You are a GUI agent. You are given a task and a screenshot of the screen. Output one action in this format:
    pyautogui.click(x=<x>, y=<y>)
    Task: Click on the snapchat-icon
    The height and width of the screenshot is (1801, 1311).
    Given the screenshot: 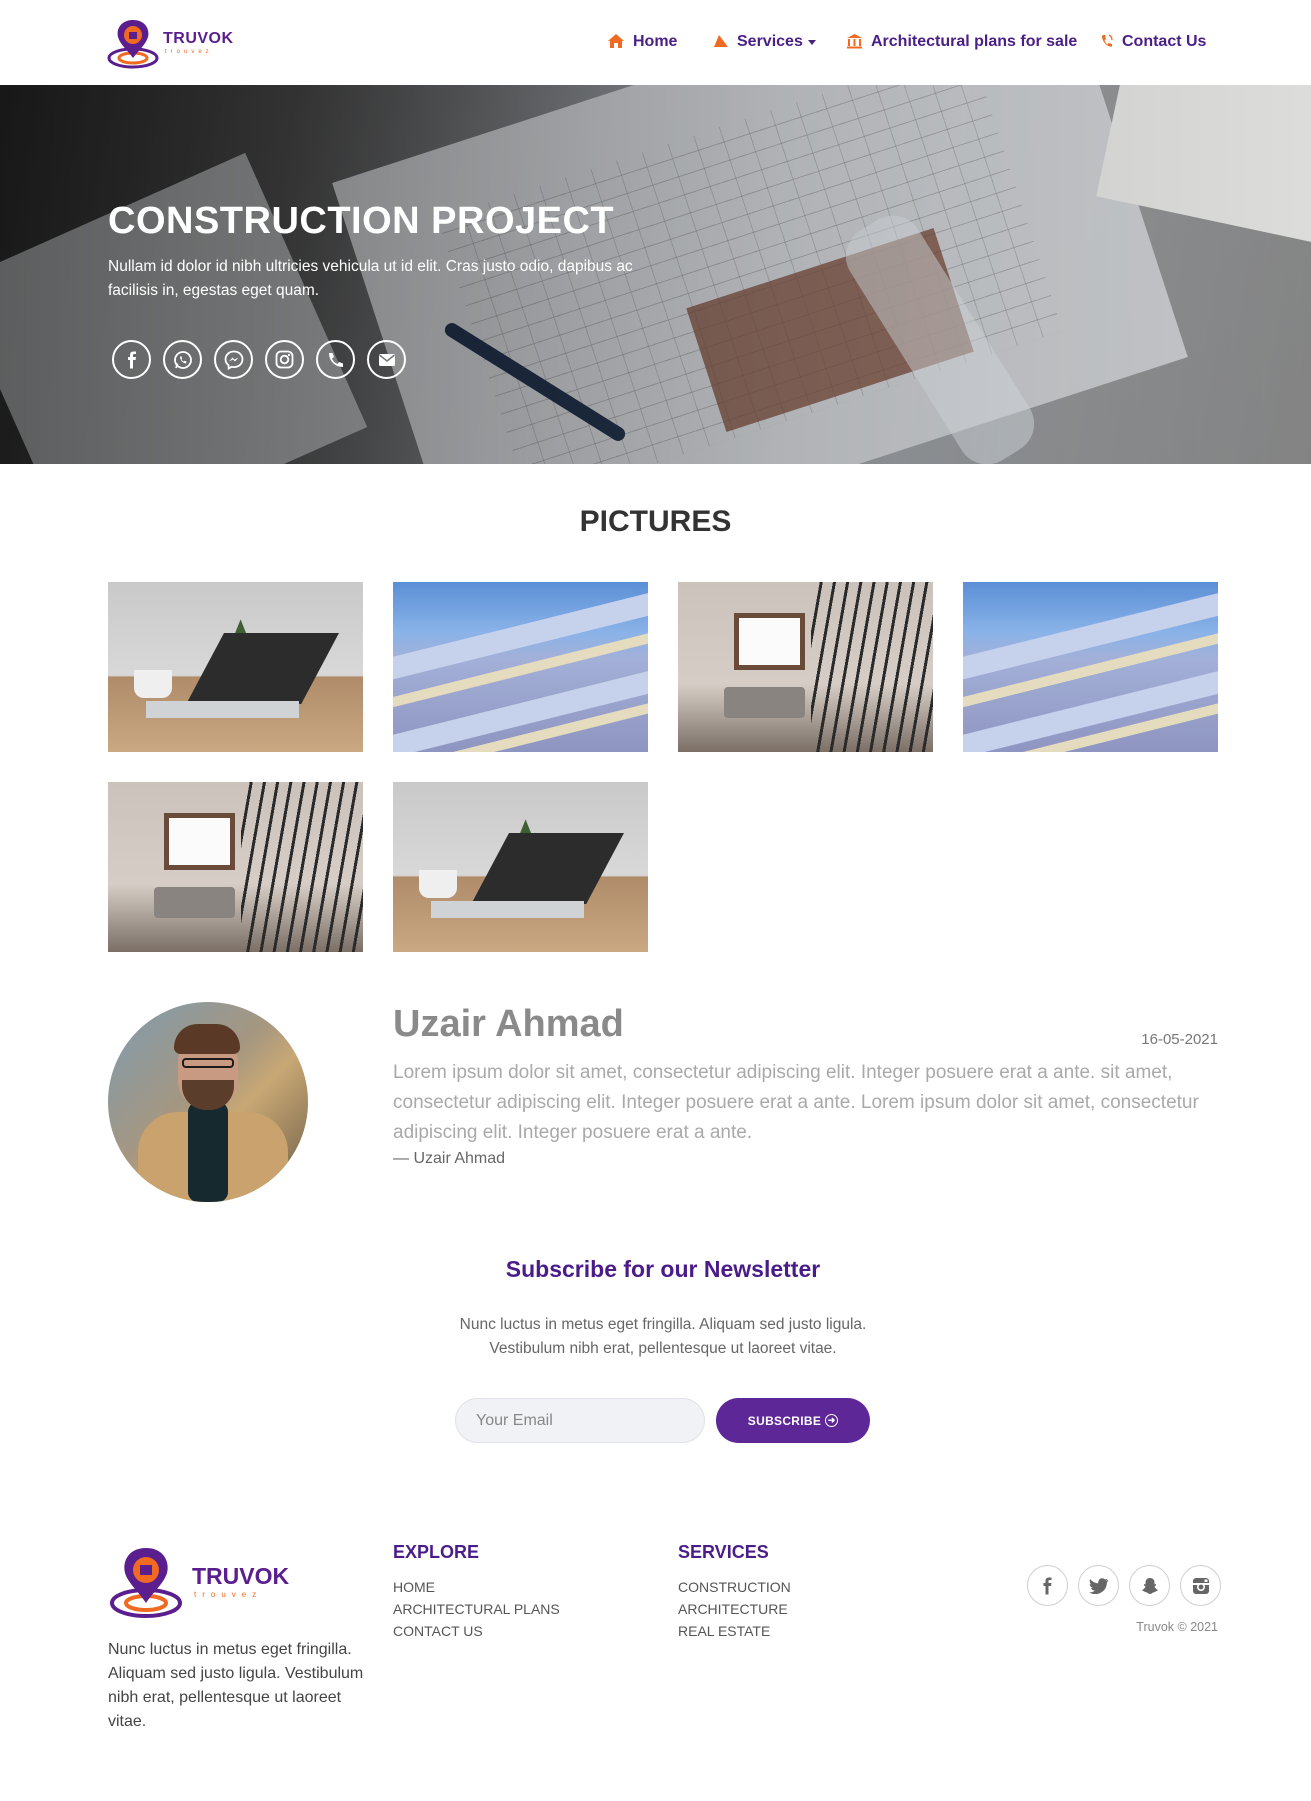 What is the action you would take?
    pyautogui.click(x=1149, y=1585)
    